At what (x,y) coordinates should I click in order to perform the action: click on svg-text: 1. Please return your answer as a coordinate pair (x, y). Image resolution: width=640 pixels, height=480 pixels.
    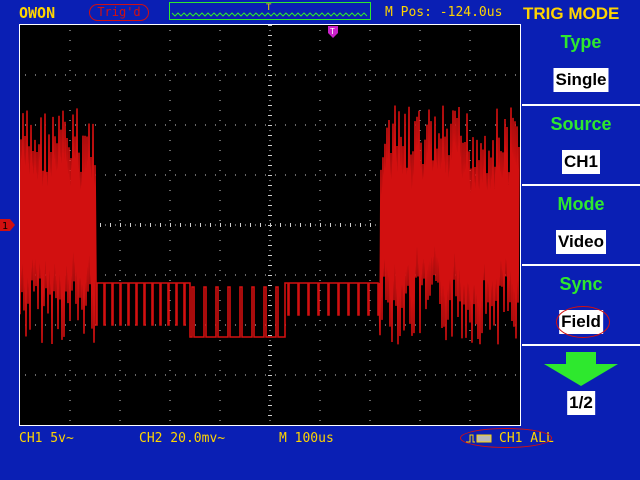
    Looking at the image, I should click on (5, 226).